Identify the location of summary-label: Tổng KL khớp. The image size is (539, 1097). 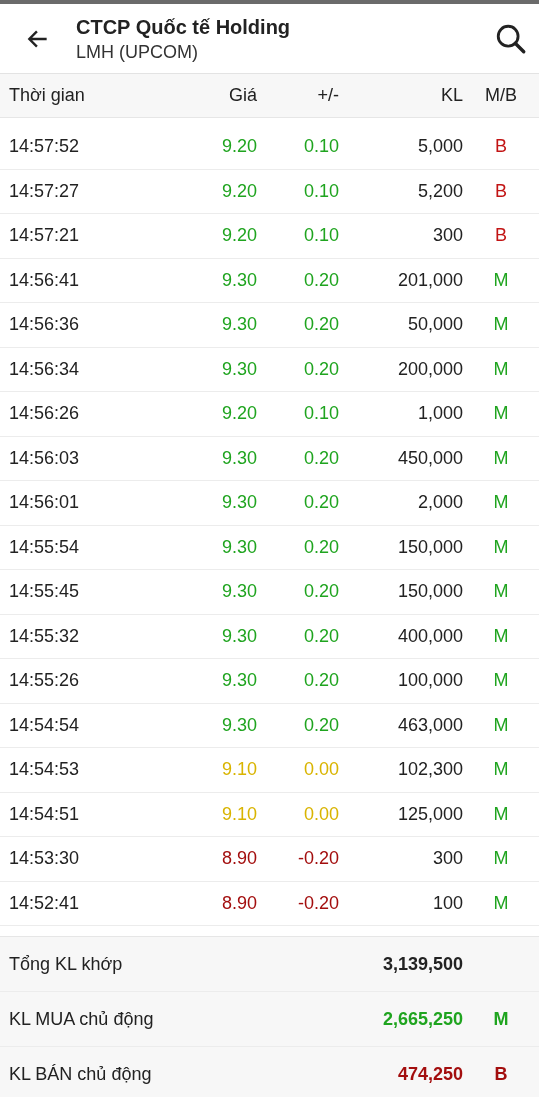
(66, 963).